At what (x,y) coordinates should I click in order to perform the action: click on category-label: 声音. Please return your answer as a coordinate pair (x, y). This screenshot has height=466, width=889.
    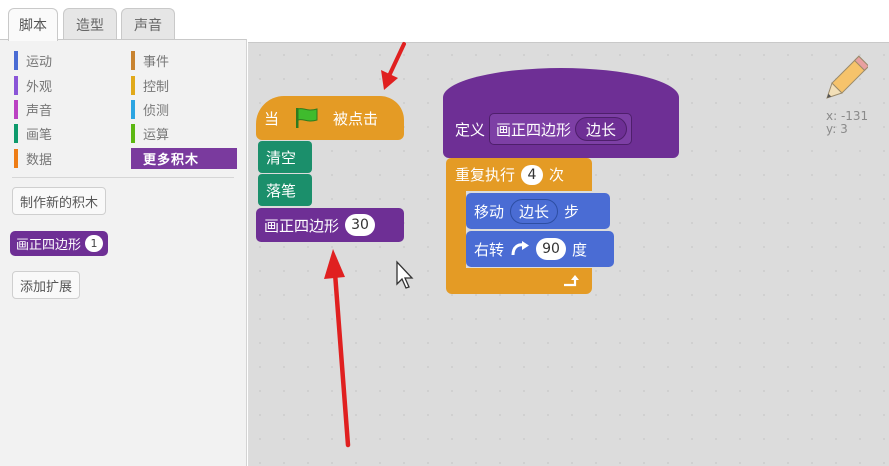
    Looking at the image, I should click on (39, 111).